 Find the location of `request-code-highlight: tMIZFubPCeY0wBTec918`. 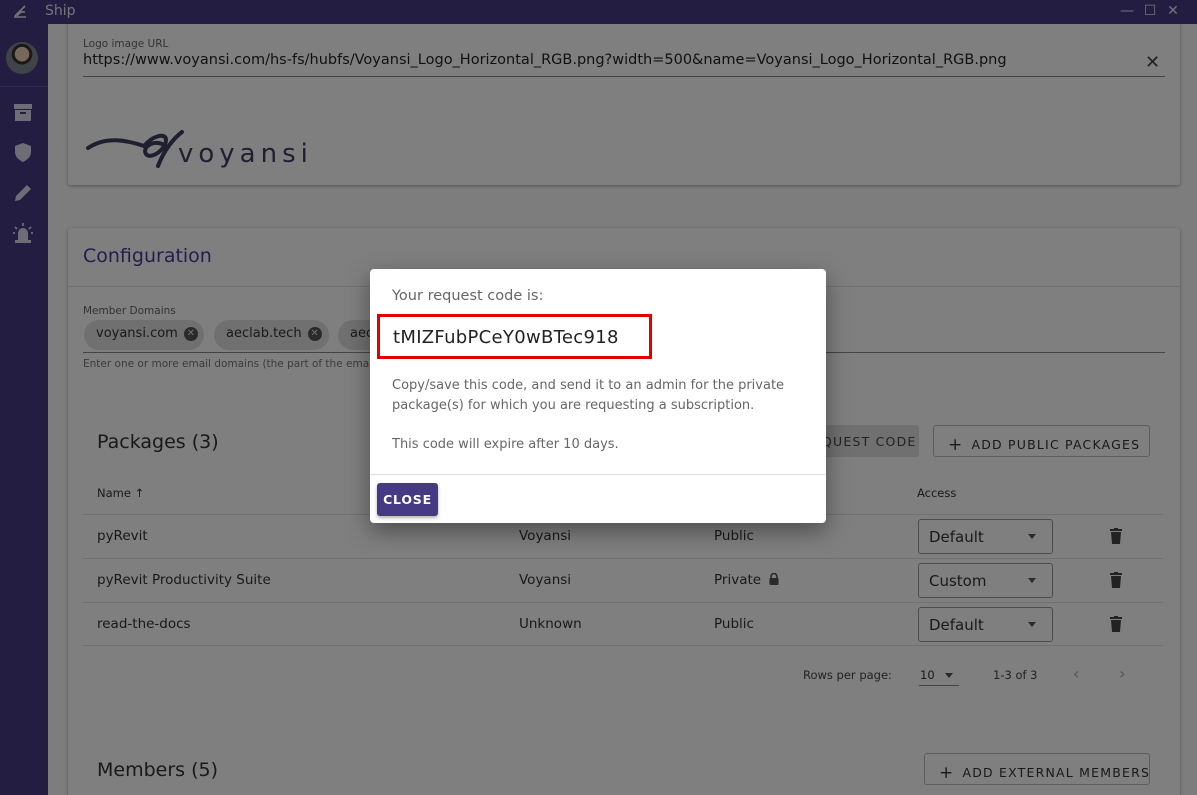

request-code-highlight: tMIZFubPCeY0wBTec918 is located at coordinates (514, 336).